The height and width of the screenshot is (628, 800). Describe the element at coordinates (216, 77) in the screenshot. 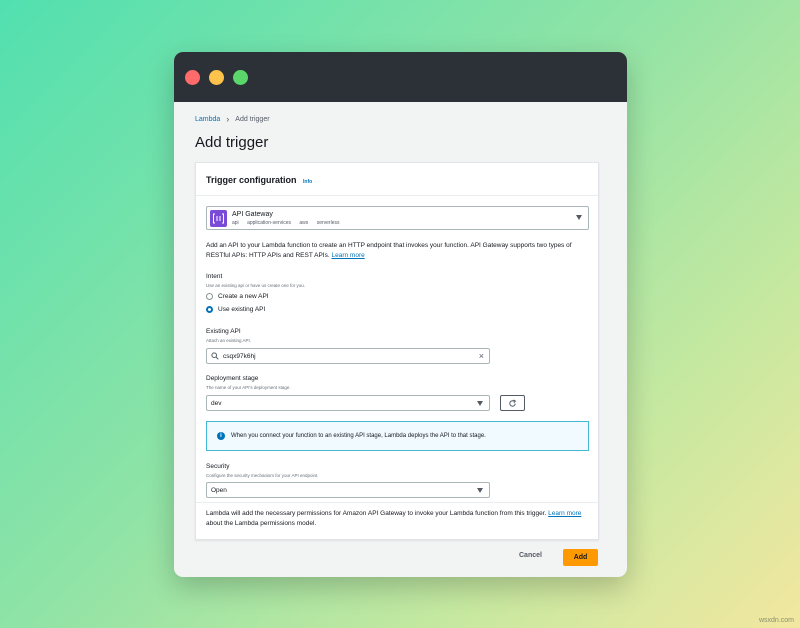

I see `minimize-window-dot` at that location.